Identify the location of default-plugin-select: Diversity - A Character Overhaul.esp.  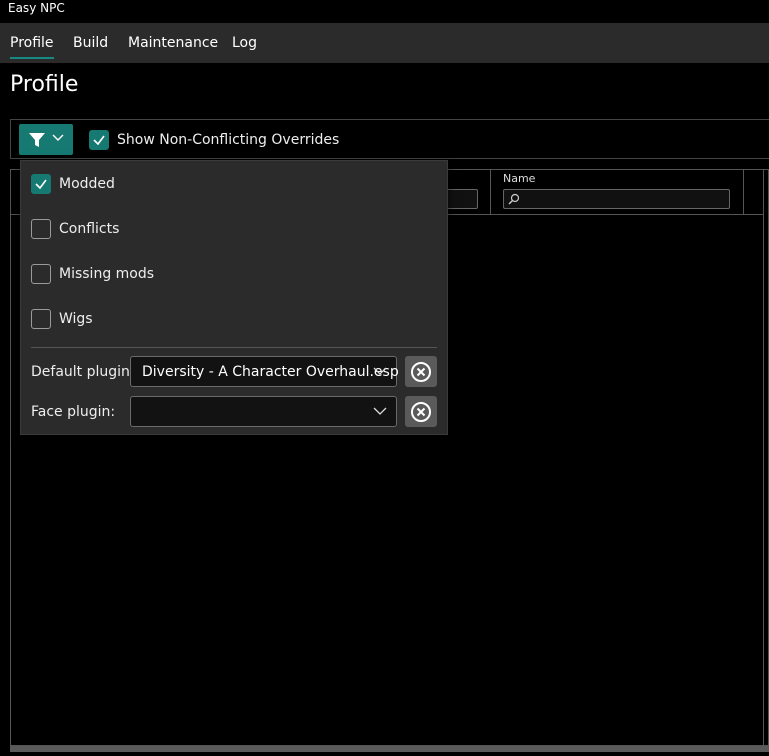
(264, 371).